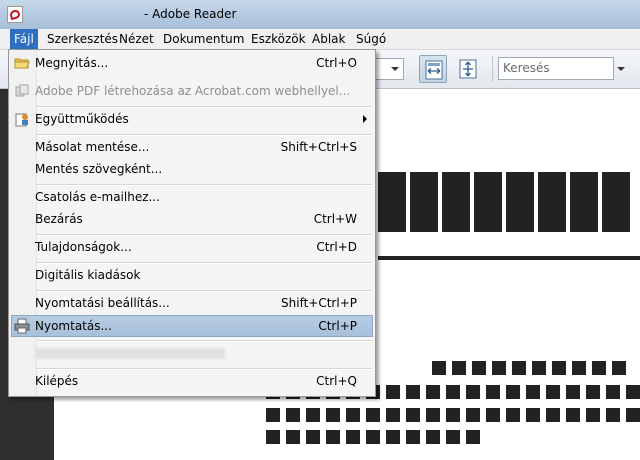  Describe the element at coordinates (192, 119) in the screenshot. I see `menu-item-collaboration: Együttműködés` at that location.